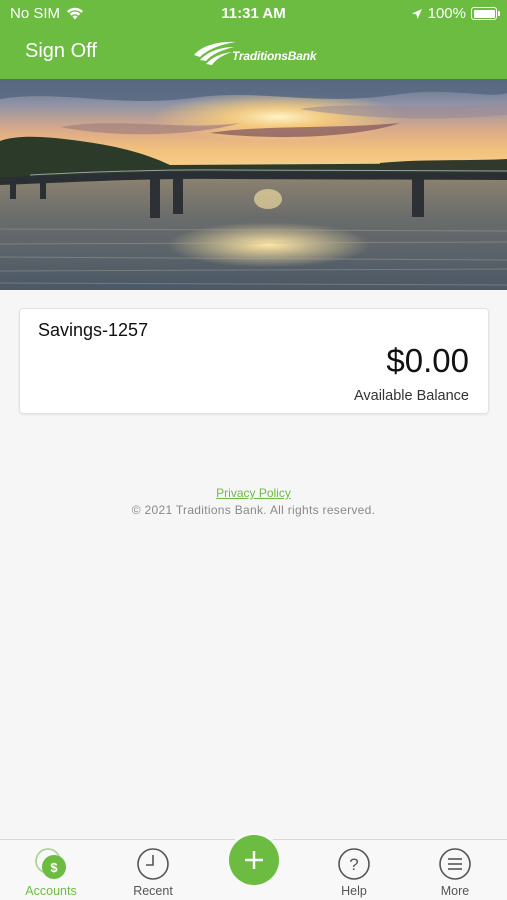  What do you see at coordinates (411, 396) in the screenshot?
I see `balance-label: Available Balance` at bounding box center [411, 396].